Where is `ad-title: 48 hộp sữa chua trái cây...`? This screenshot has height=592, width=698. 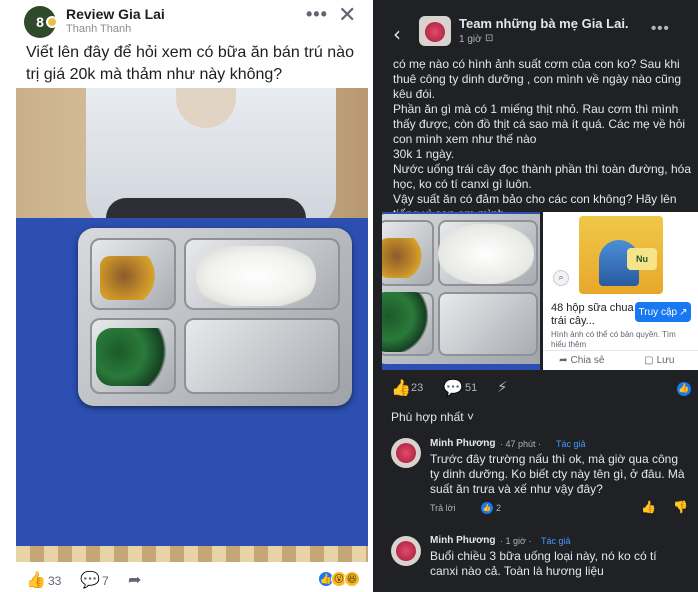
ad-title: 48 hộp sữa chua trái cây... is located at coordinates (593, 315).